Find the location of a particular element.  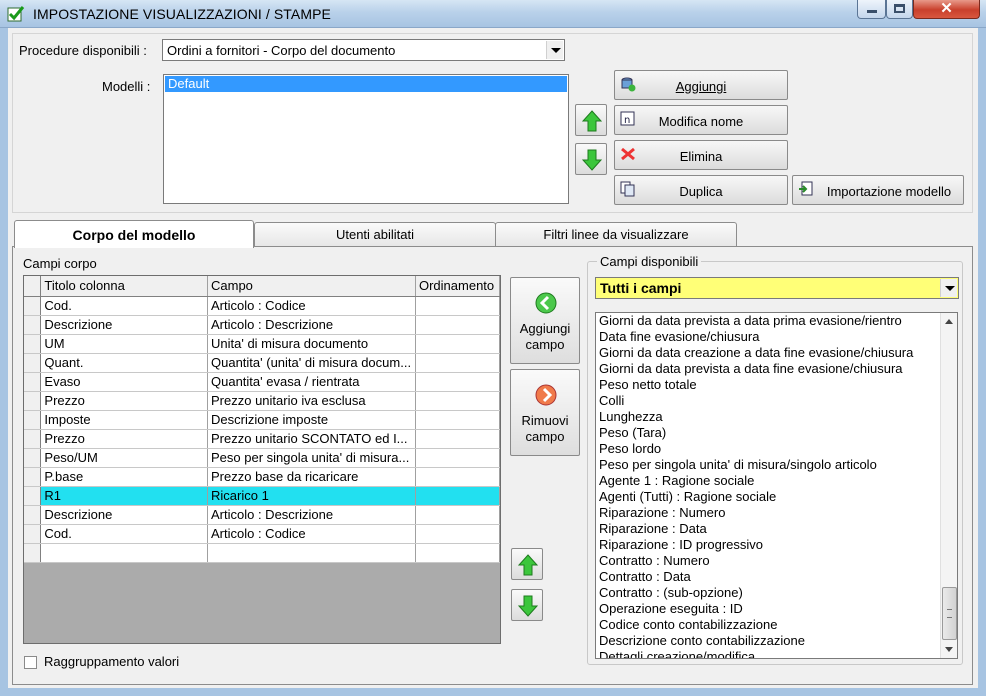

list-item: Riparazione : ID progressivo is located at coordinates (776, 545).